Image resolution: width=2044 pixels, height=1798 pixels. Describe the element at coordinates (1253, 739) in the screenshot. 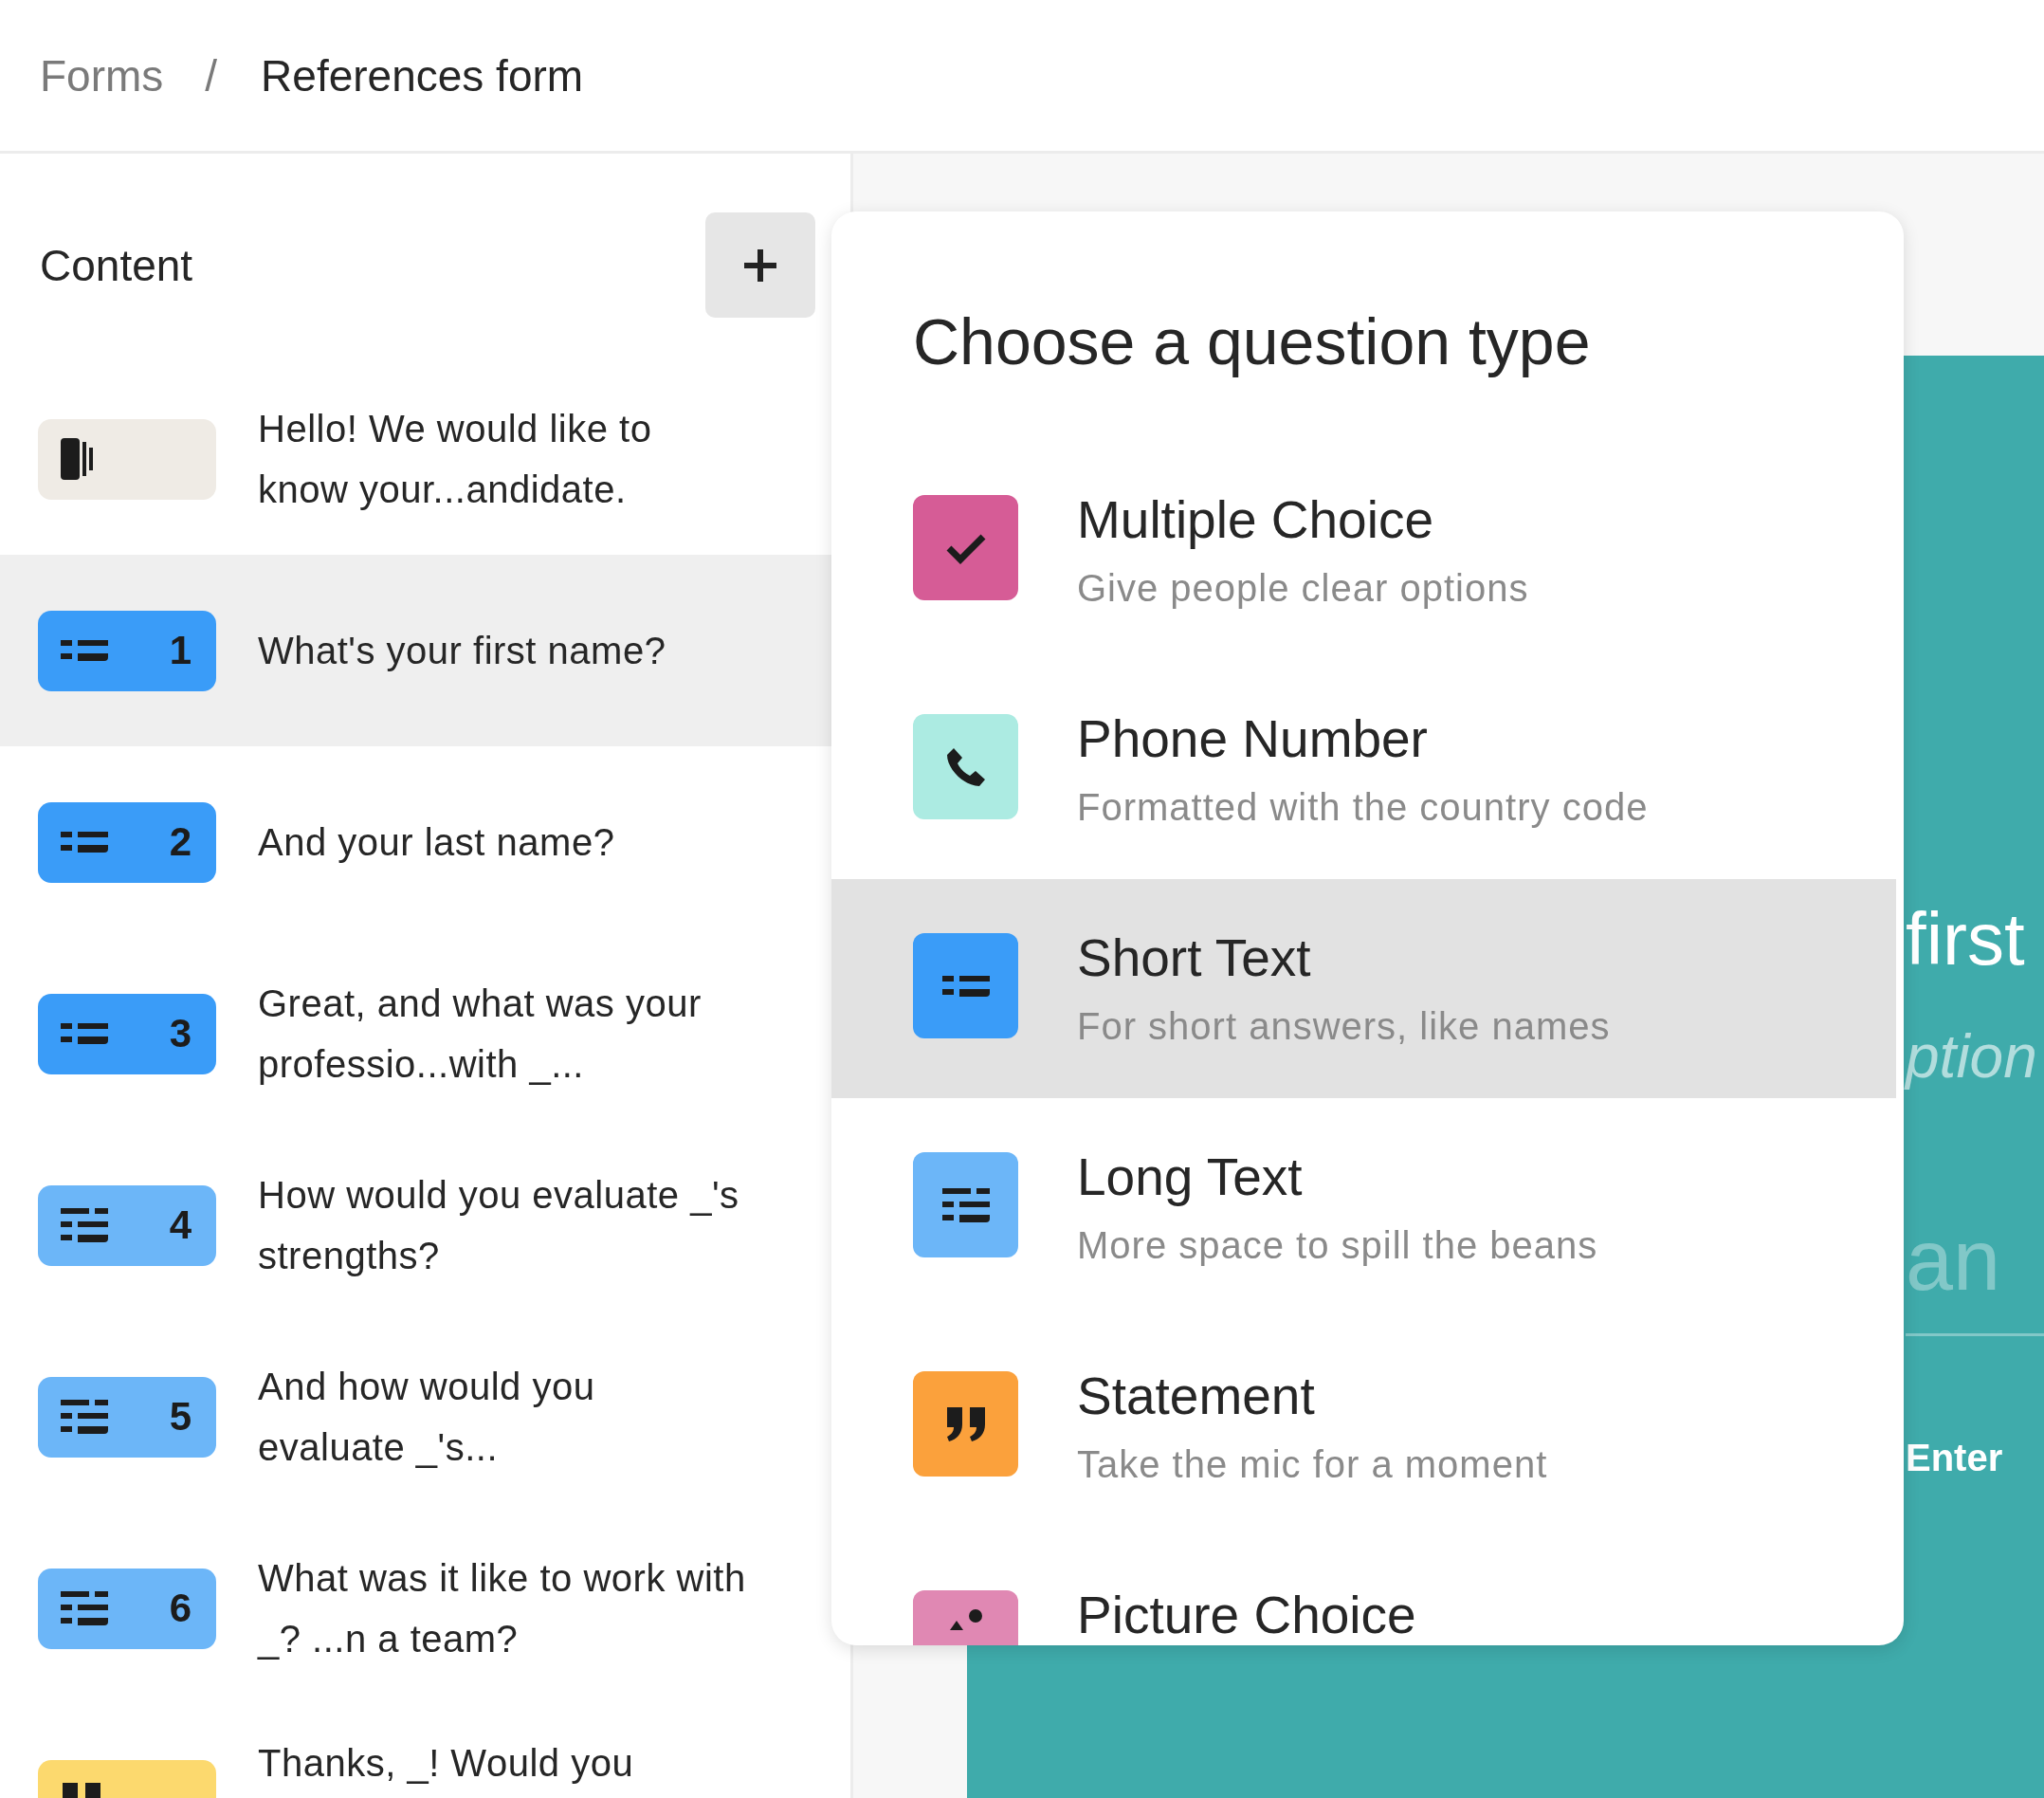

I see `option-label: Phone Number` at that location.